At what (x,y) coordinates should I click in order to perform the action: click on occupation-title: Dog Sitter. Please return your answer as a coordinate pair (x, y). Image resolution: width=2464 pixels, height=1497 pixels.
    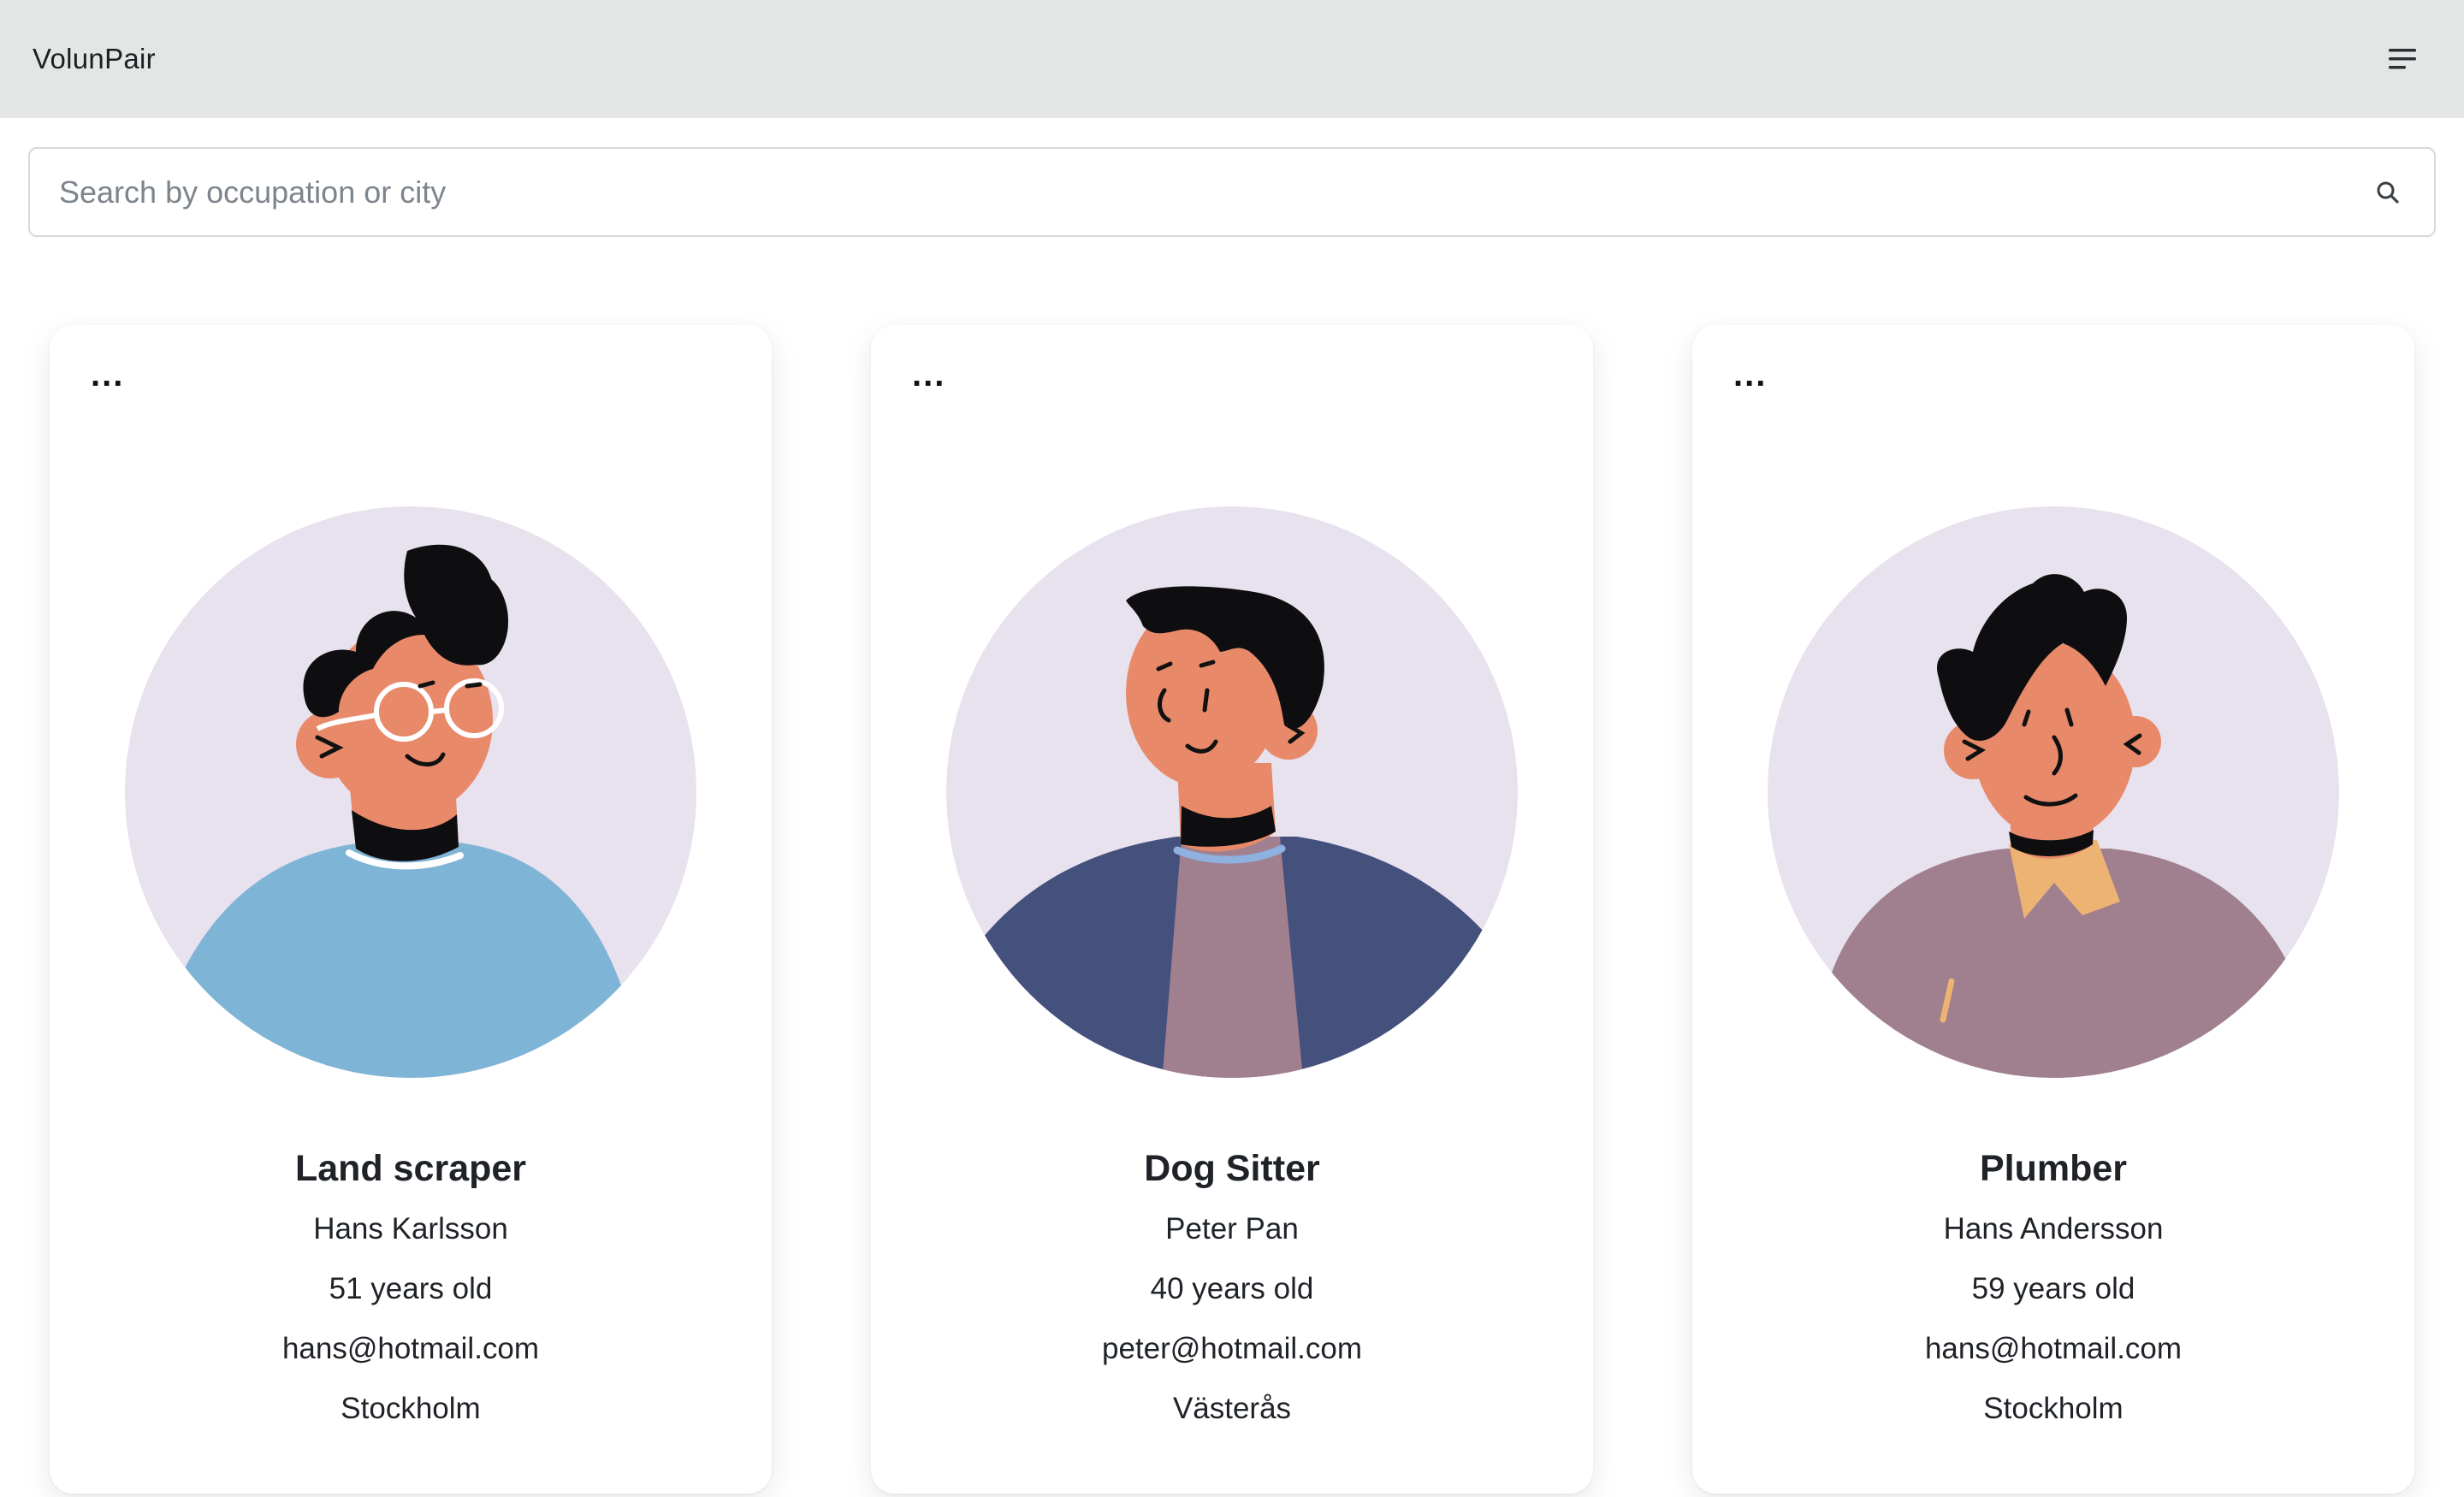
    Looking at the image, I should click on (1232, 1168).